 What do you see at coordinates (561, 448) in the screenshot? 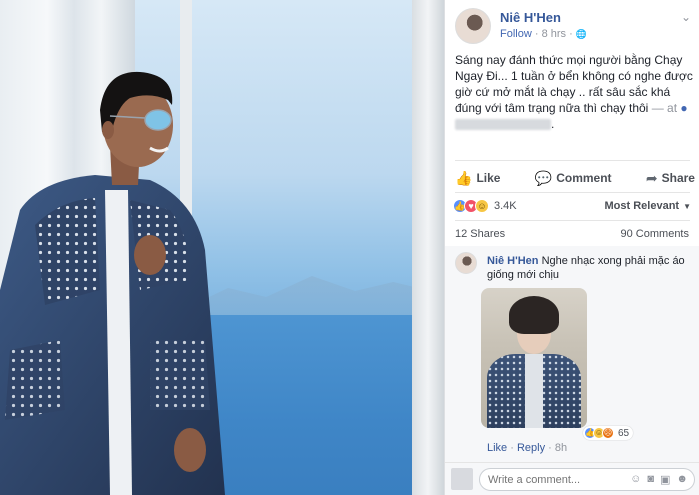
I see `comment-time: 8h` at bounding box center [561, 448].